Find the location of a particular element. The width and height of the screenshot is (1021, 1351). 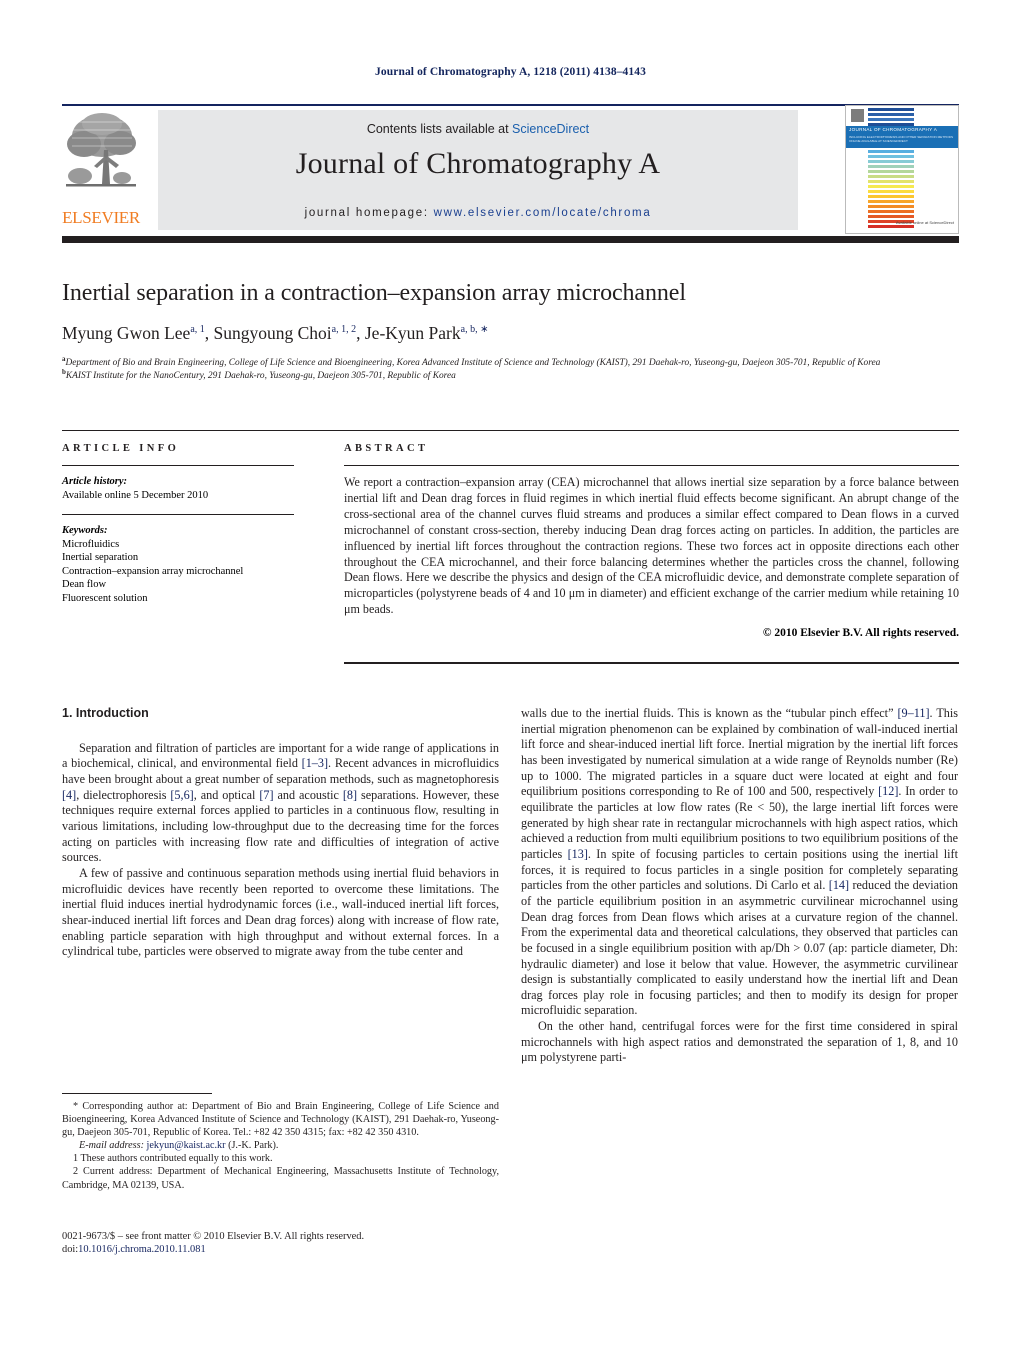

keyword-item: Inertial separation is located at coordinates (100, 558).